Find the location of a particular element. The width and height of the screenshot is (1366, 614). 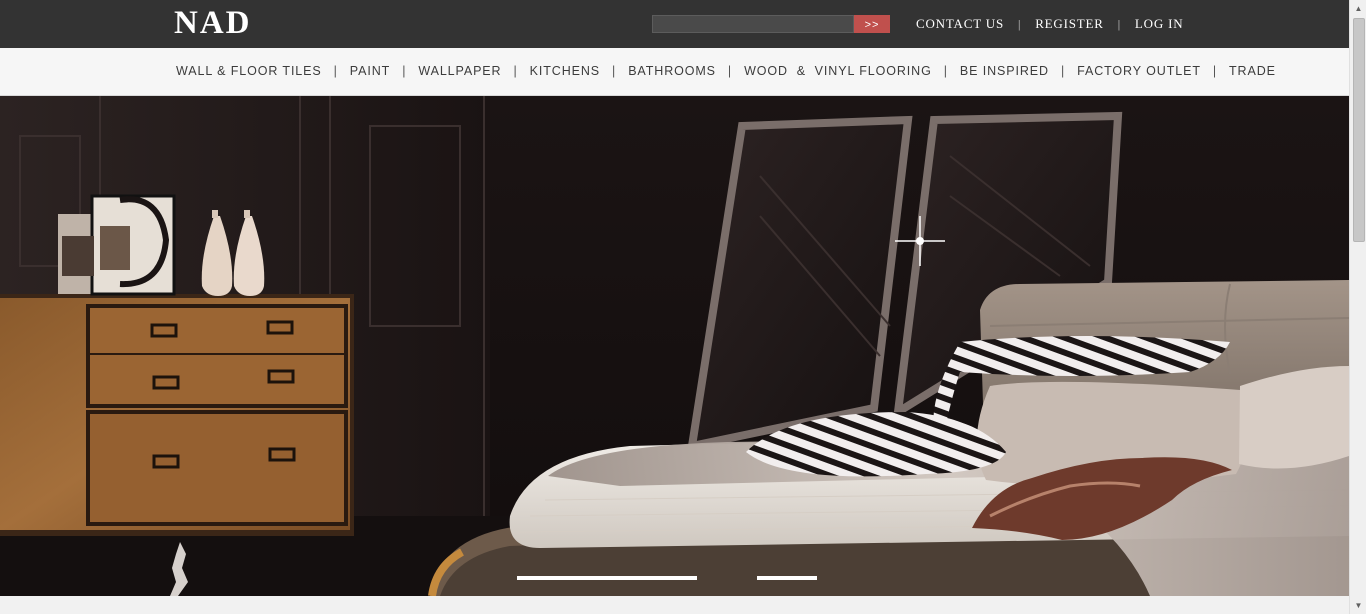

account-links: CONTACT US | REGISTER | LOG IN is located at coordinates (1049, 24).